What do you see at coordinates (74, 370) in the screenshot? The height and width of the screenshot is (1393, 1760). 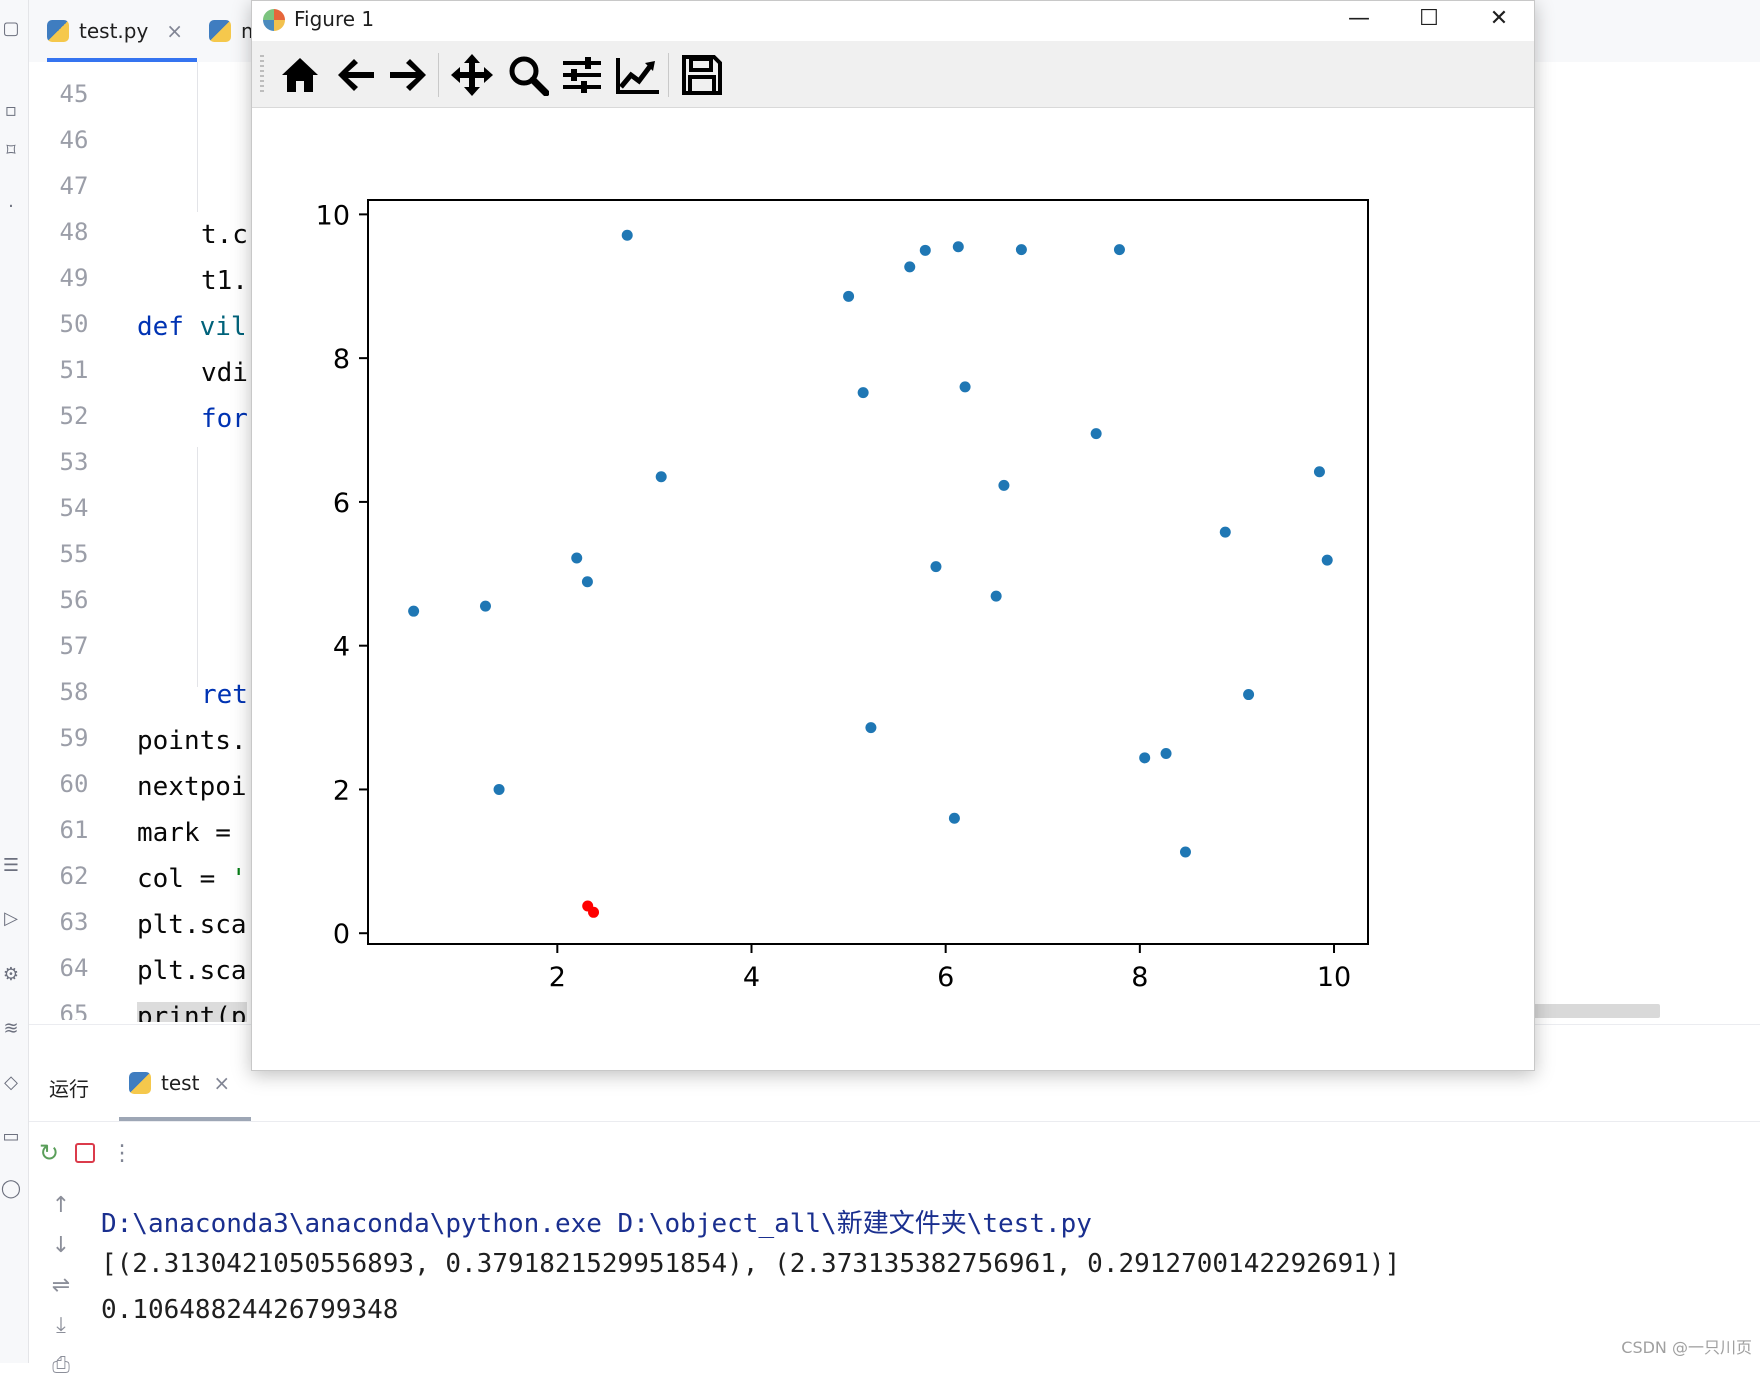 I see `line-number: 51` at bounding box center [74, 370].